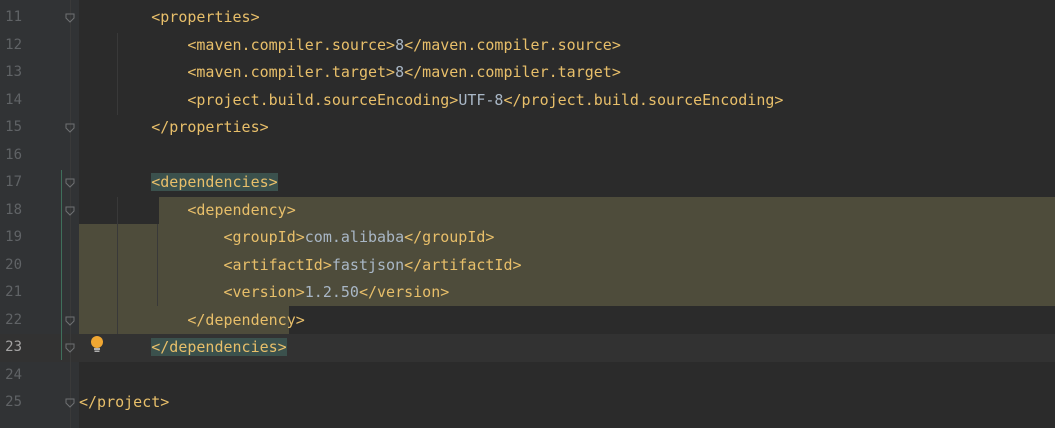 The height and width of the screenshot is (428, 1055). I want to click on xml-text: com.alibaba, so click(354, 237).